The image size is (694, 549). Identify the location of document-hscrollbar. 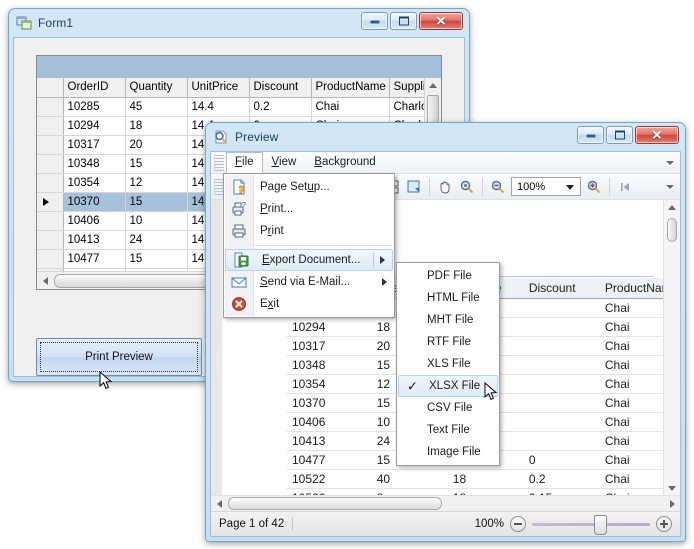
(445, 503).